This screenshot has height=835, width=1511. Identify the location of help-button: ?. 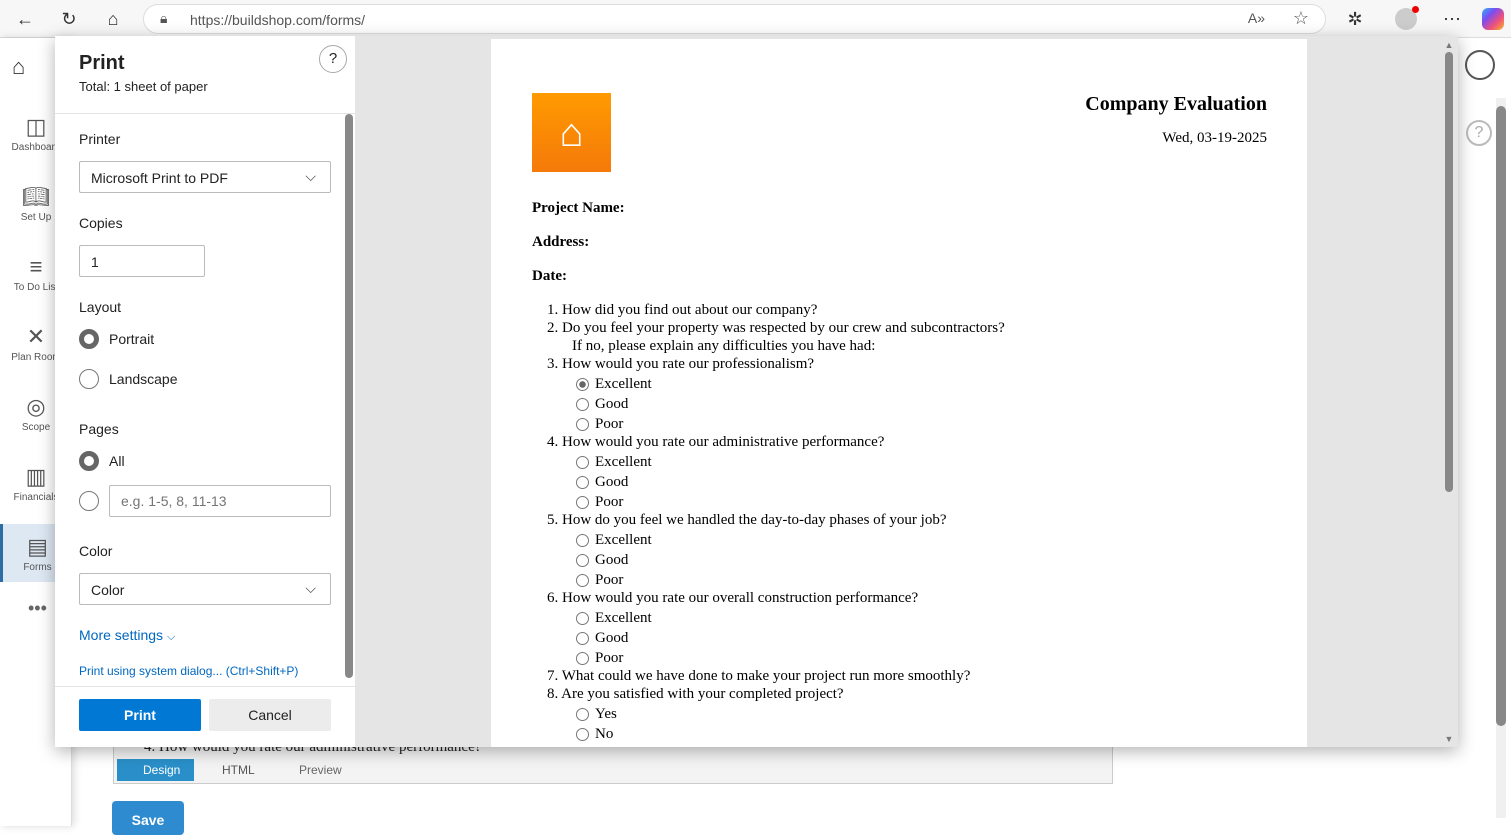
(333, 59).